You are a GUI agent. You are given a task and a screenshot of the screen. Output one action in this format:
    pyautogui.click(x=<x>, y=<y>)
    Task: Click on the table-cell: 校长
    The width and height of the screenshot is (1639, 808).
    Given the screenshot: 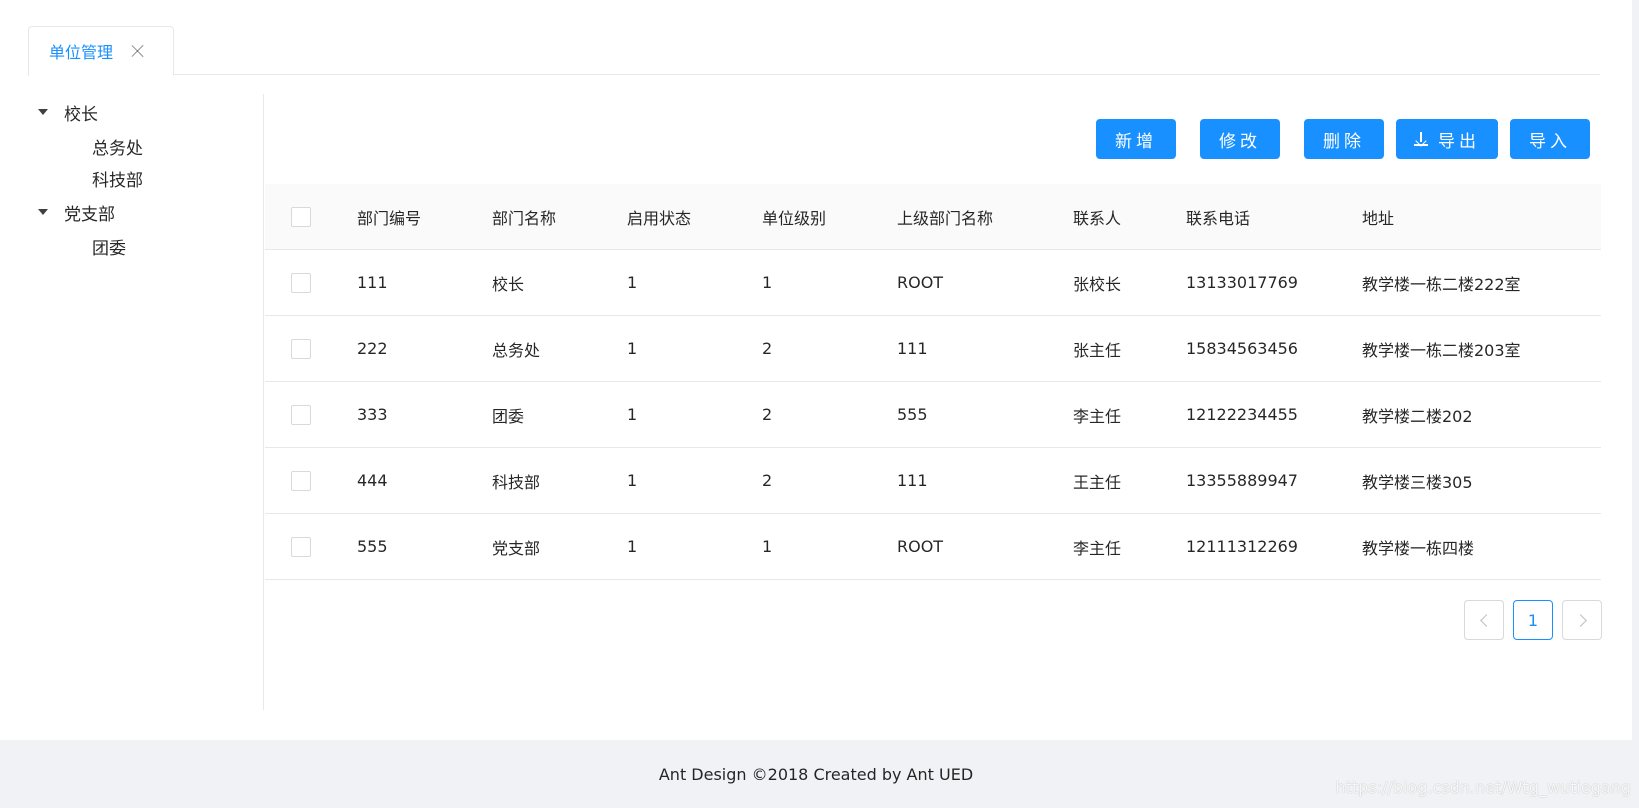 What is the action you would take?
    pyautogui.click(x=508, y=284)
    